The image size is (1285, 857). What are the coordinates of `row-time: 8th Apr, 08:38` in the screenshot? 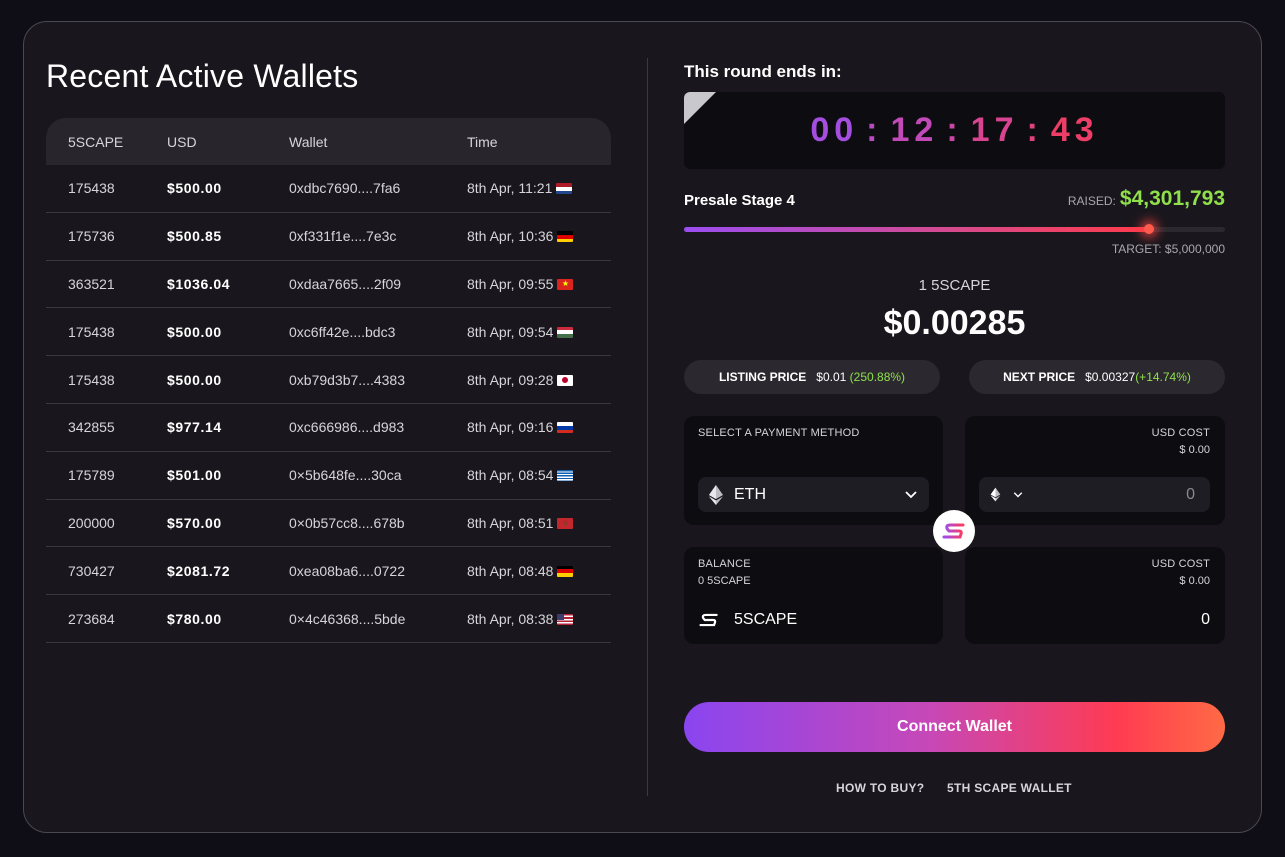 It's located at (510, 618).